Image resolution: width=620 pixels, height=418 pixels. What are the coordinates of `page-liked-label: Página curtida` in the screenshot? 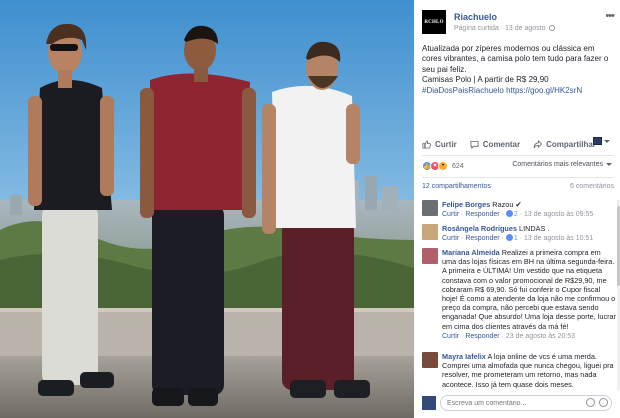 It's located at (476, 28).